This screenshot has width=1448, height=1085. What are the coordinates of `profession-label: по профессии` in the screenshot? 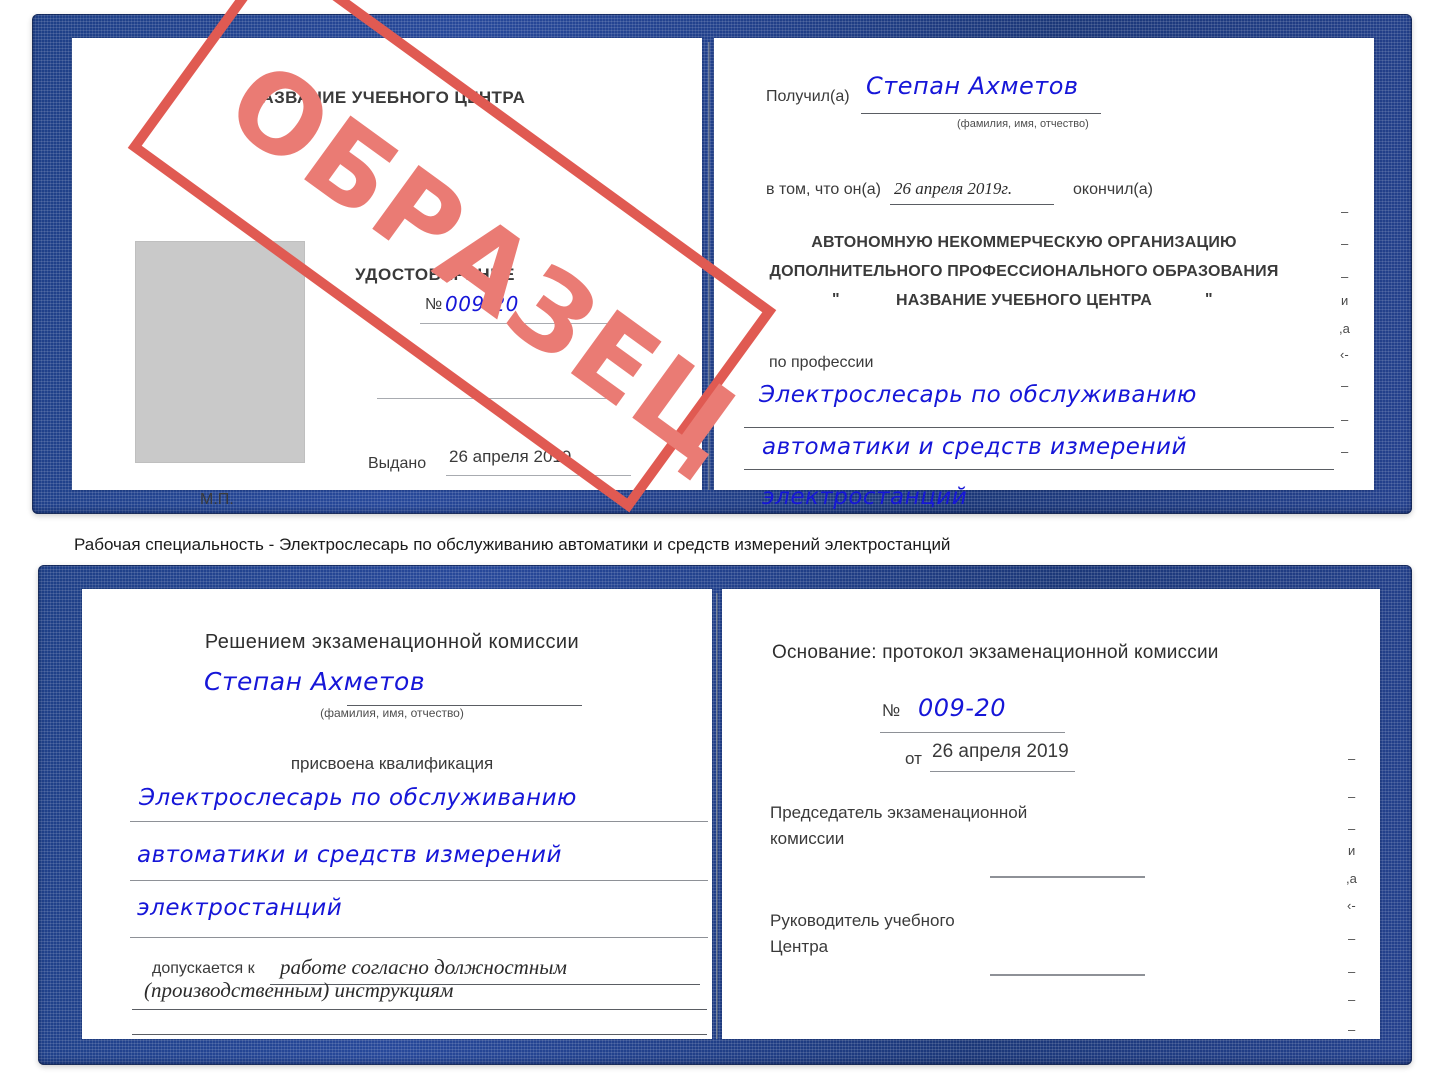 It's located at (821, 362).